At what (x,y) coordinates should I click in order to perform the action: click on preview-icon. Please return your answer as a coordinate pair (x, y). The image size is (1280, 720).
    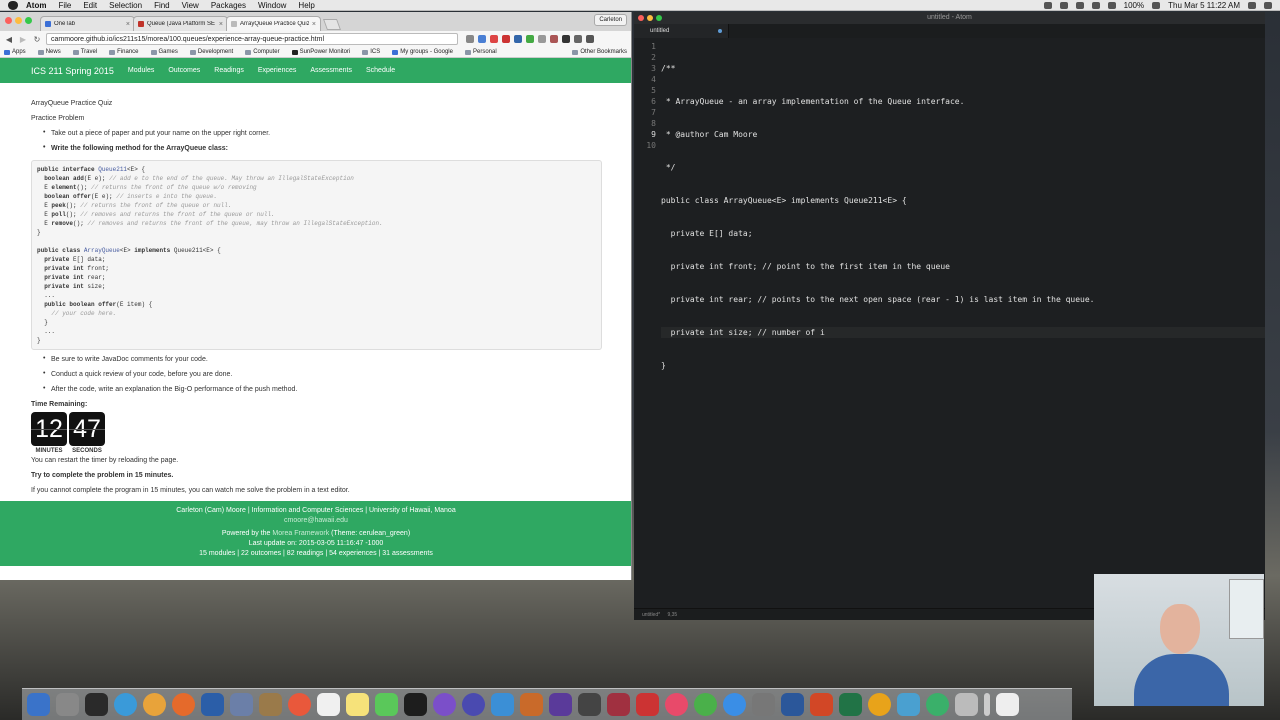
    Looking at the image, I should click on (241, 704).